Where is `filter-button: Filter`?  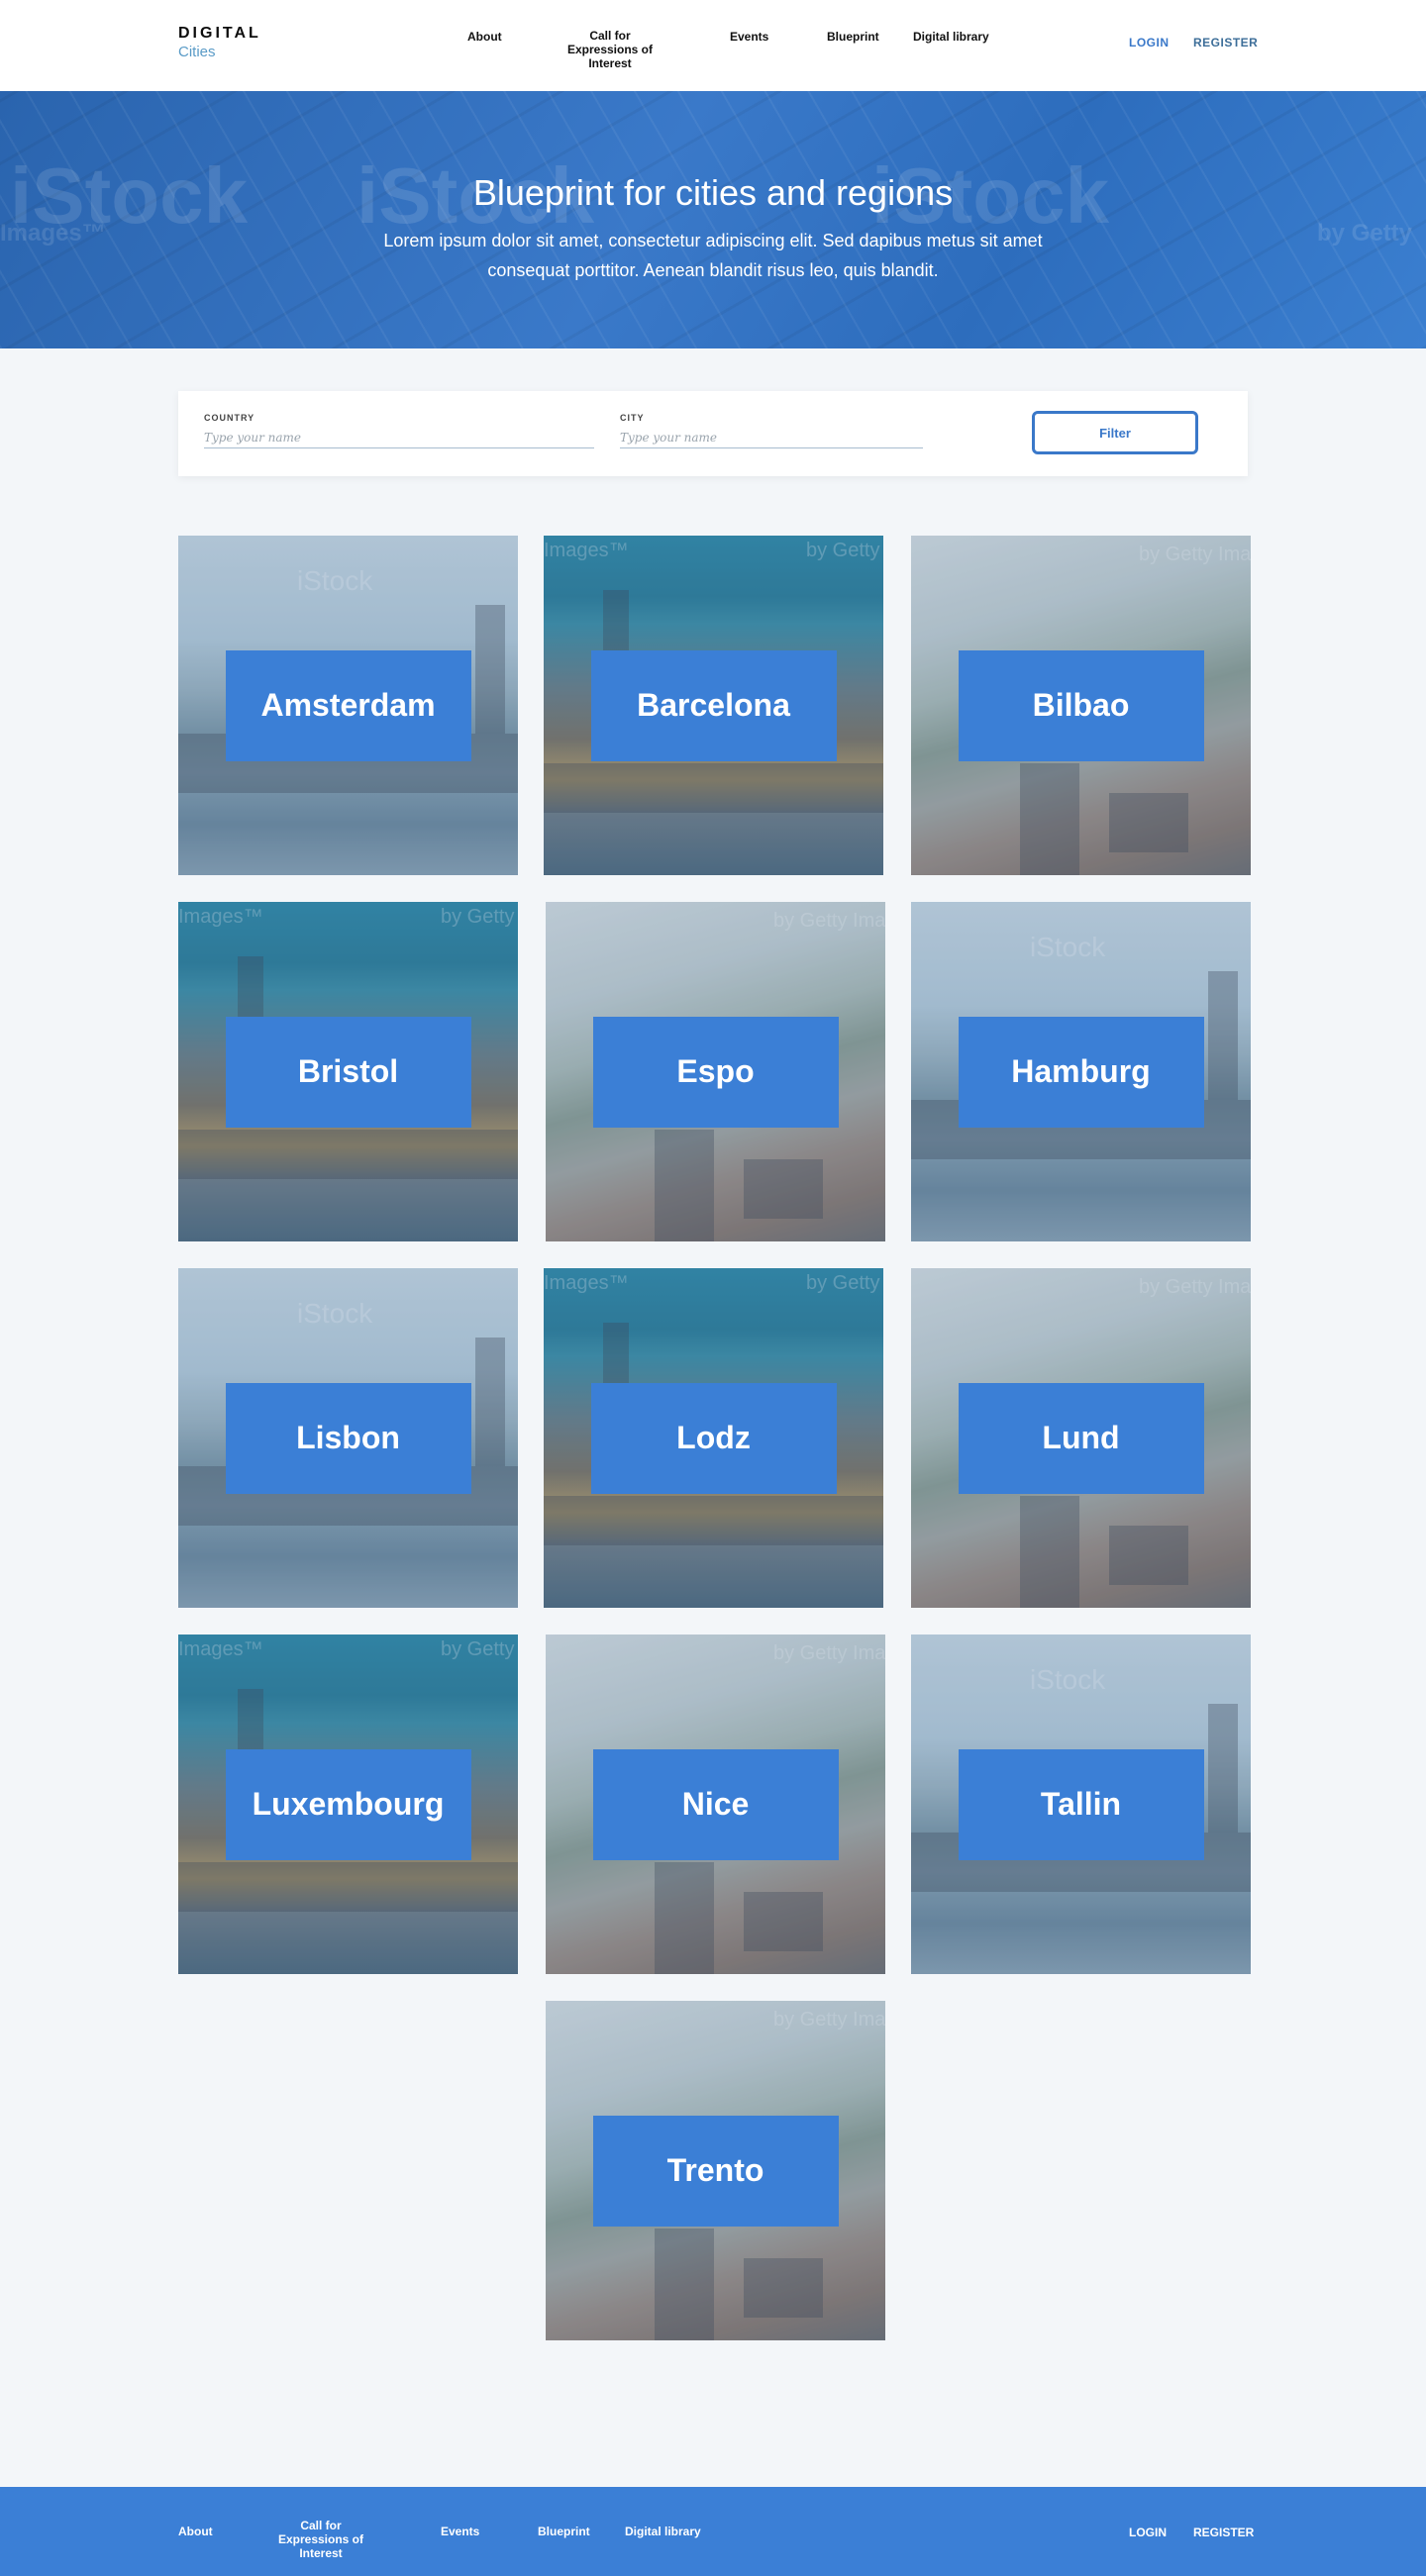 filter-button: Filter is located at coordinates (1115, 433).